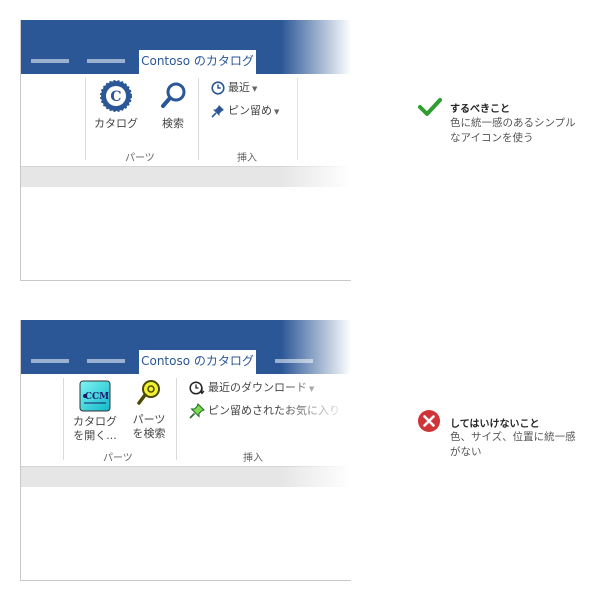 This screenshot has height=600, width=600. Describe the element at coordinates (173, 123) in the screenshot. I see `search-label: 検索` at that location.